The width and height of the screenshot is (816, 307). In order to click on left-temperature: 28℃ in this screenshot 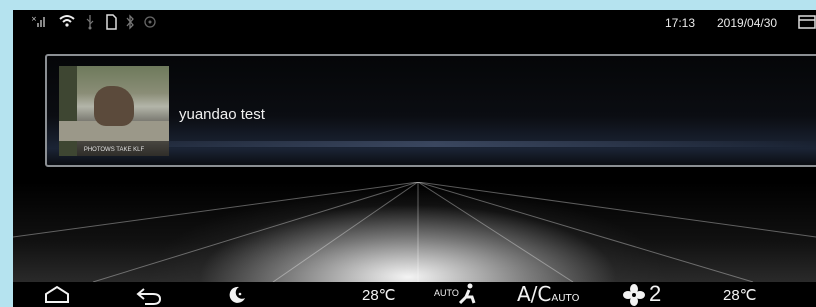, I will do `click(379, 295)`.